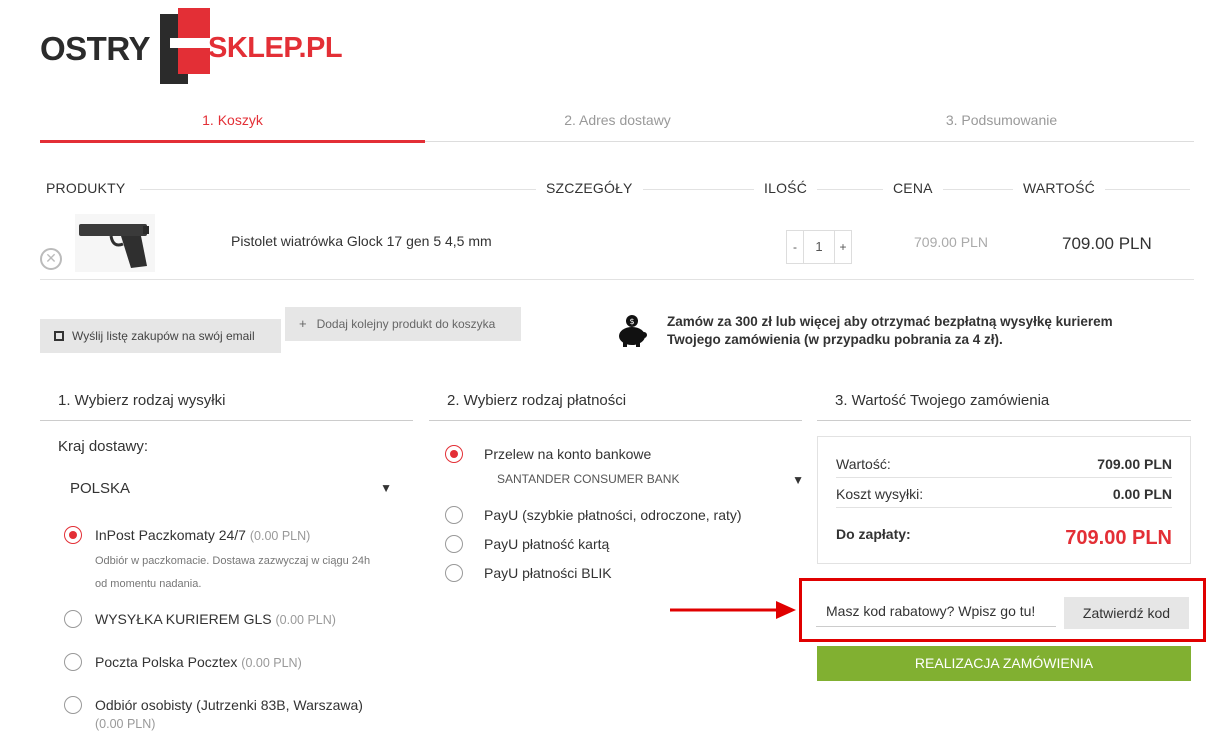 Image resolution: width=1226 pixels, height=737 pixels. Describe the element at coordinates (226, 420) in the screenshot. I see `shipping-title-line` at that location.